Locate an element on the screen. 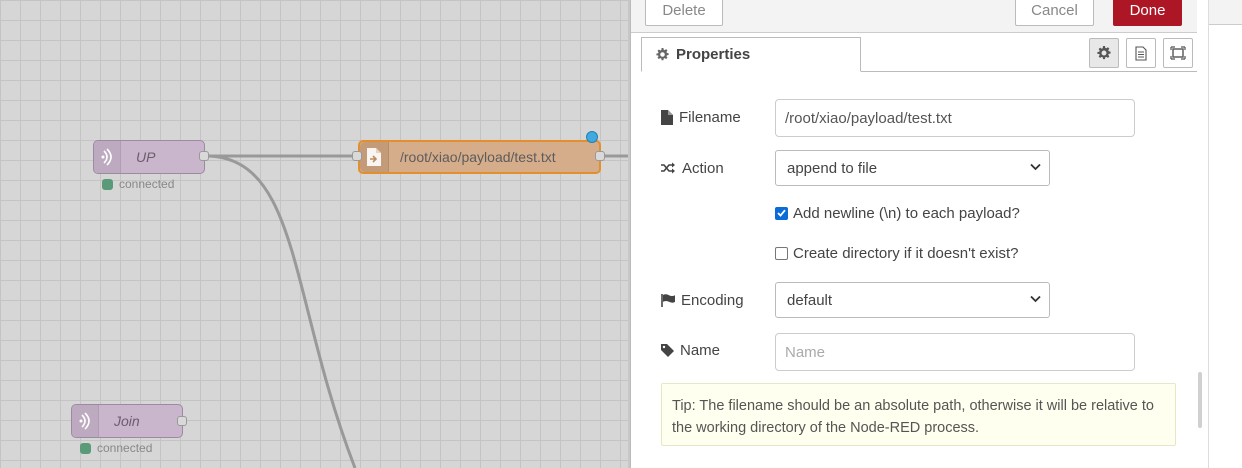 The image size is (1242, 468). file-node-icon is located at coordinates (374, 157).